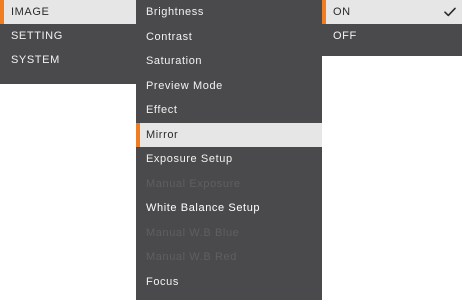 This screenshot has height=300, width=462. I want to click on submenu-item-label: Saturation, so click(174, 61).